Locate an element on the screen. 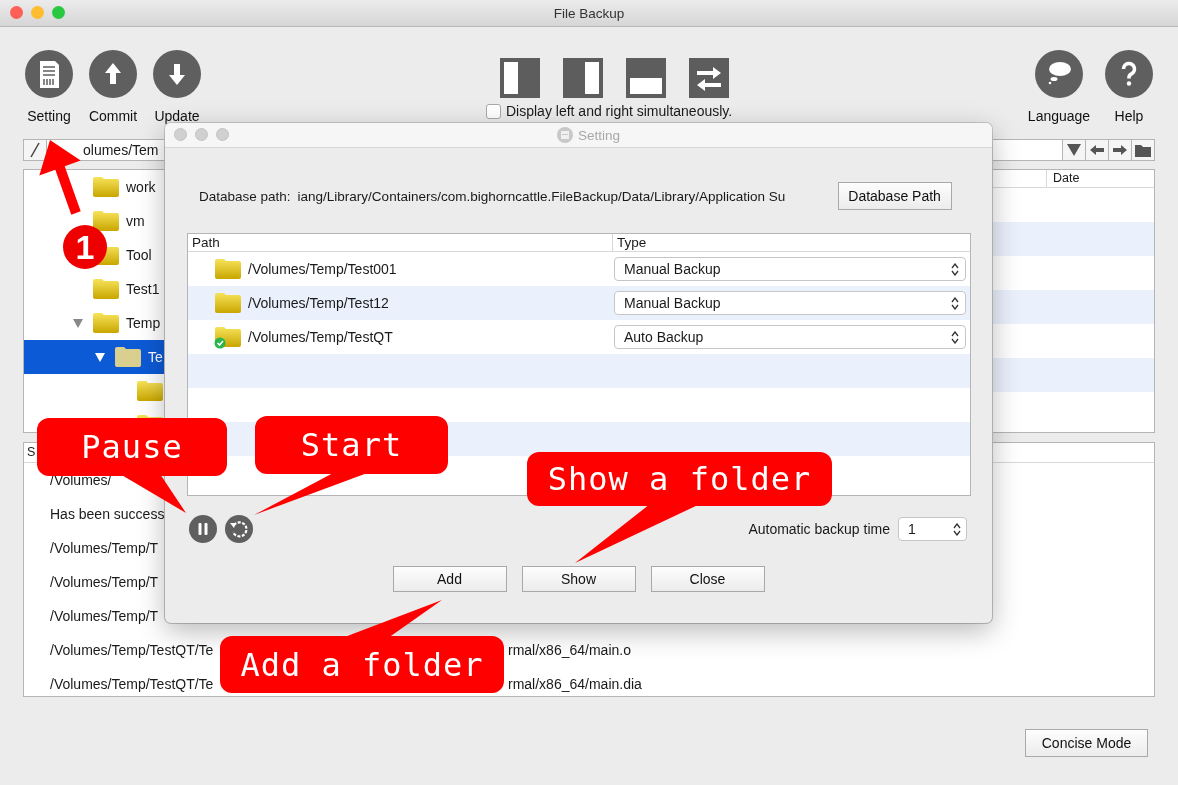 The height and width of the screenshot is (785, 1178). folder-name: Tool is located at coordinates (139, 255).